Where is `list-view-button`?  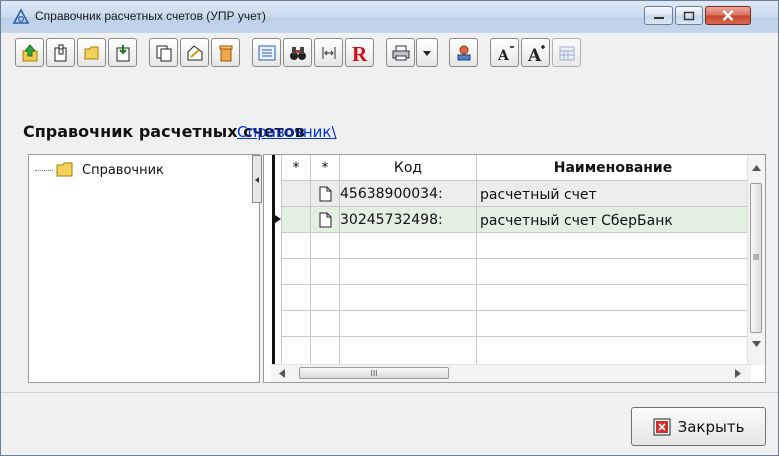
list-view-button is located at coordinates (266, 52).